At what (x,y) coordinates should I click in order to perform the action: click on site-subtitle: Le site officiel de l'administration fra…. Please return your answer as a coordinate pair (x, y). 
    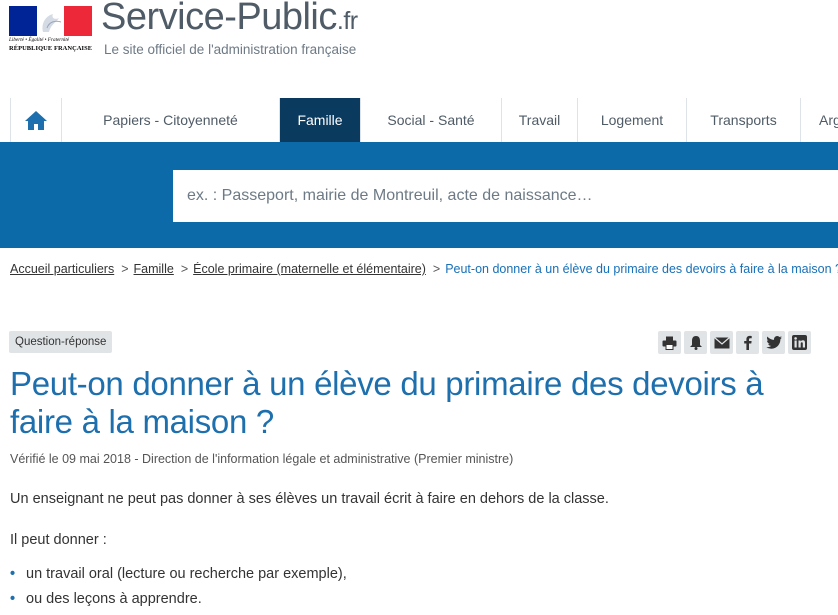
    Looking at the image, I should click on (230, 49).